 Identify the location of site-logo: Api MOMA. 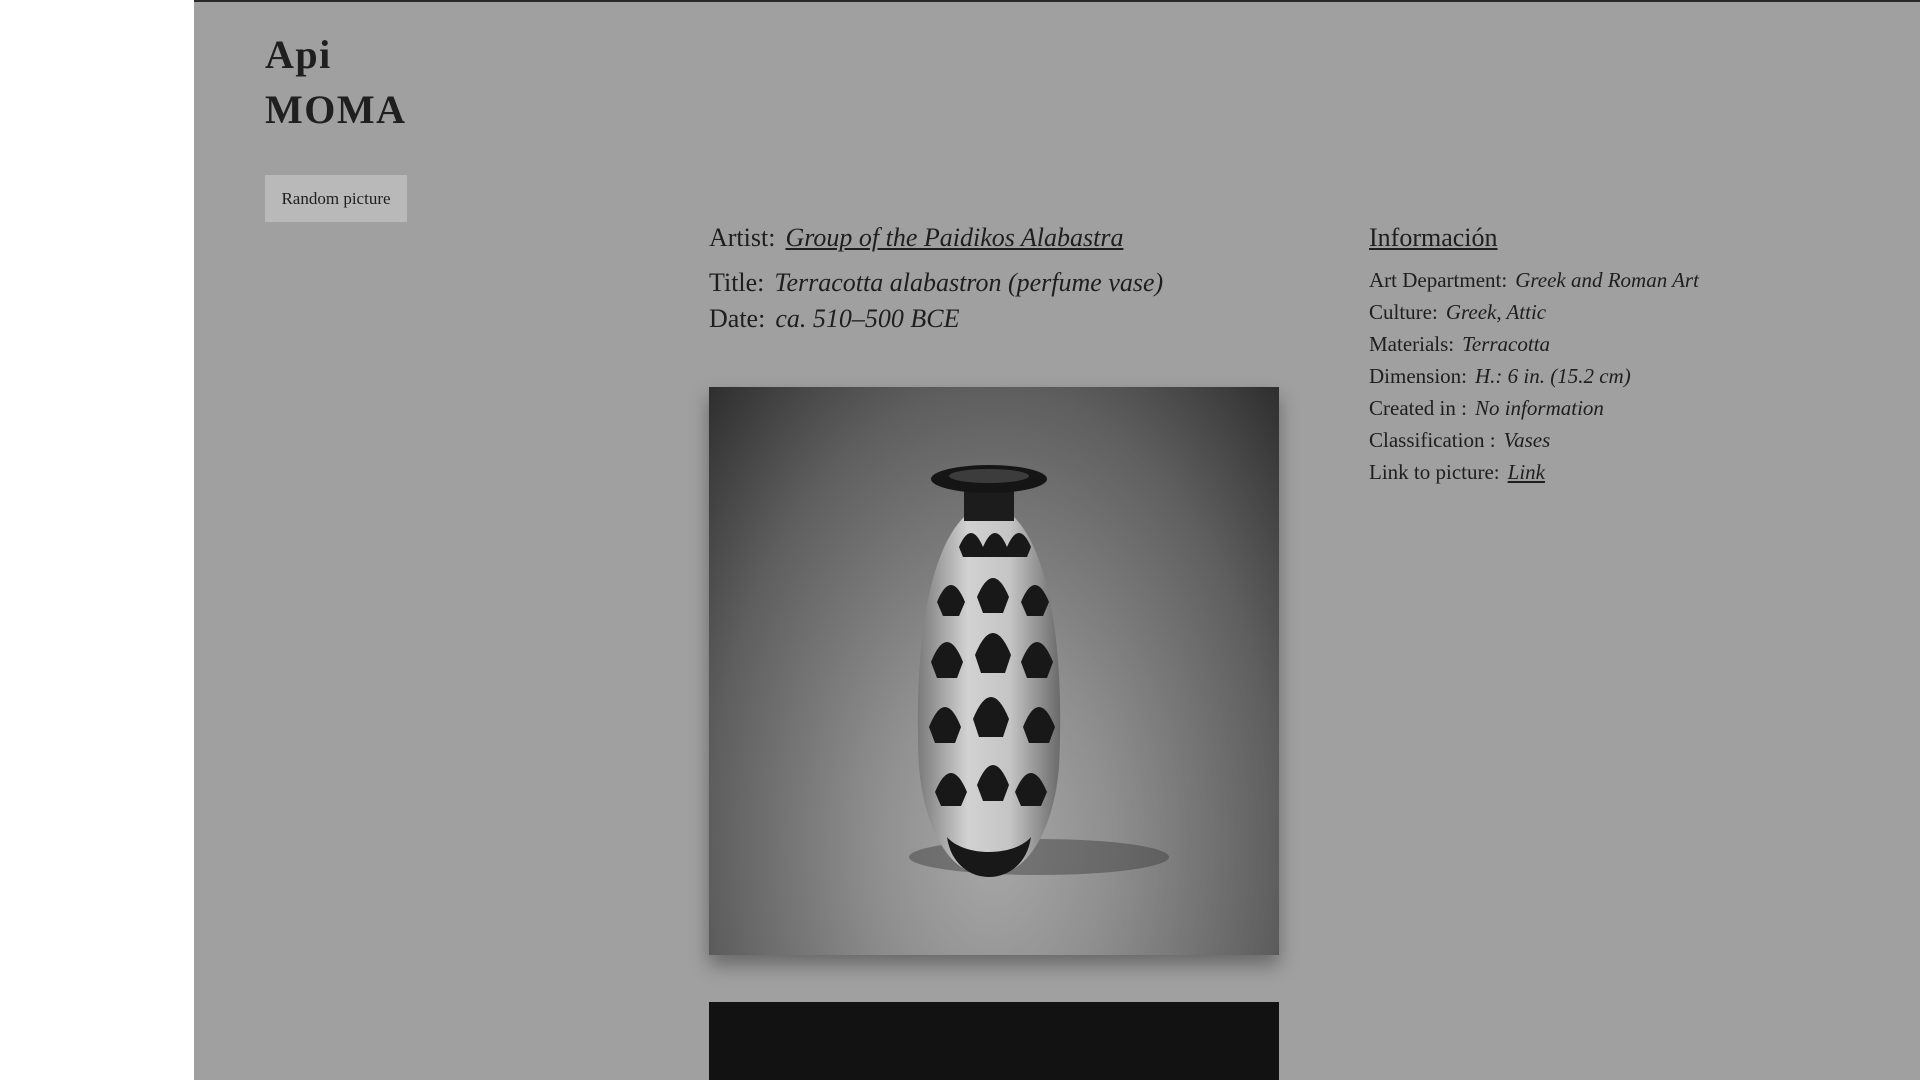
(336, 82).